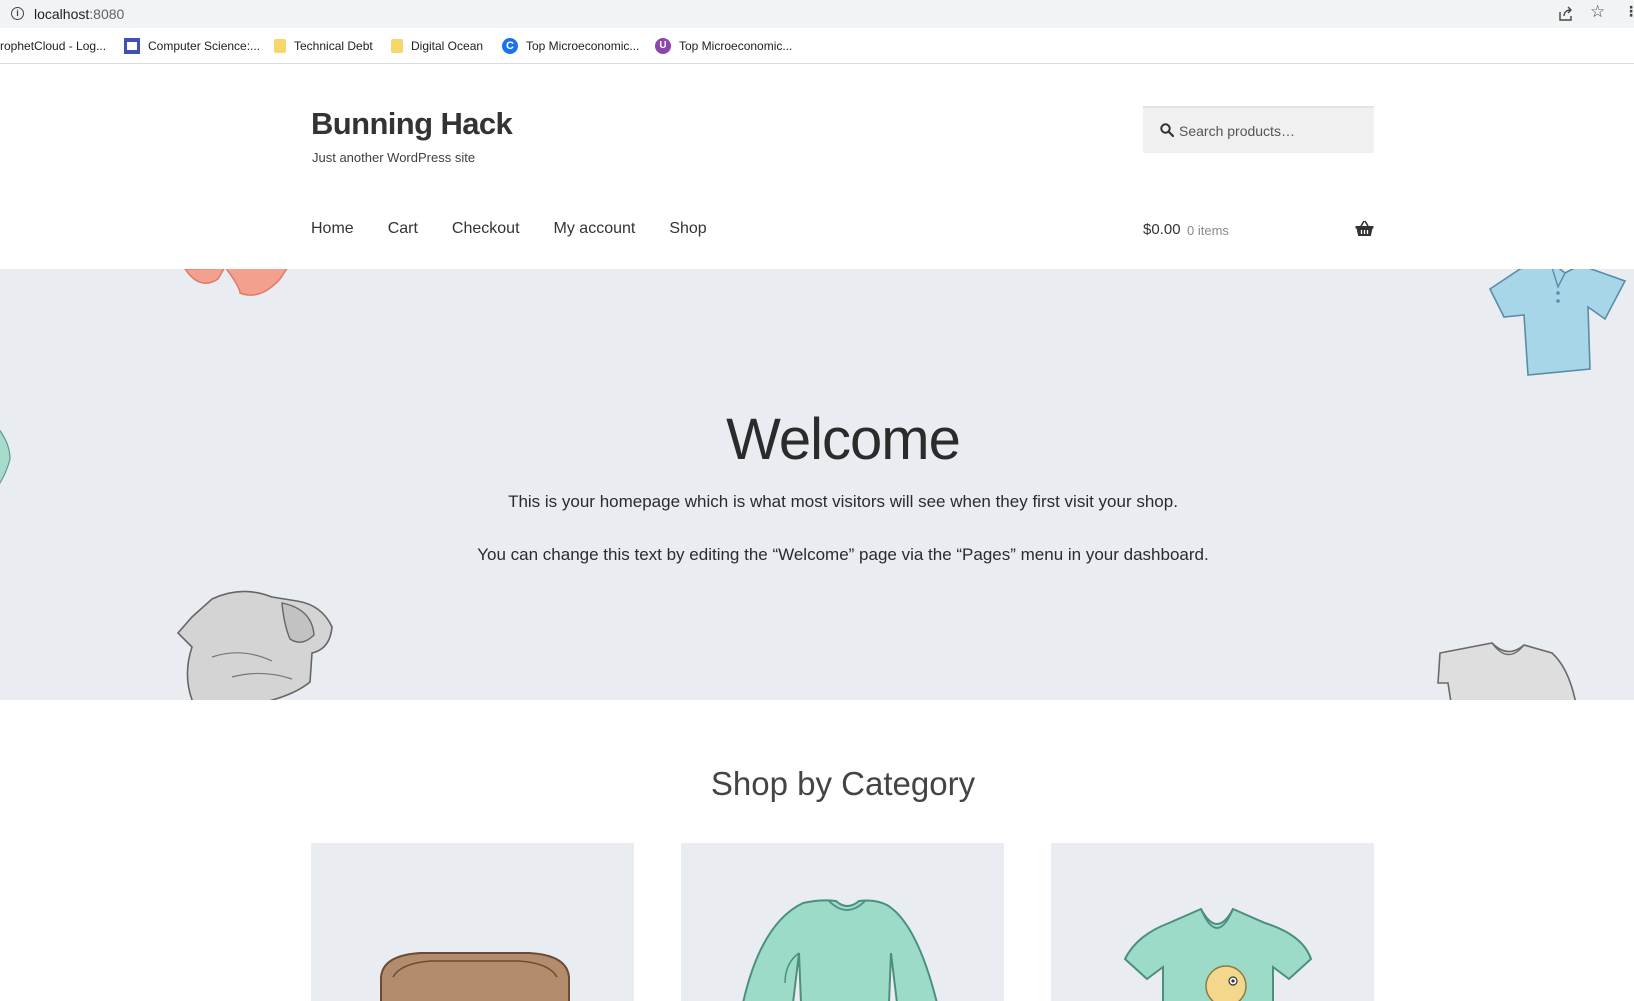 This screenshot has height=1001, width=1634. Describe the element at coordinates (107, 14) in the screenshot. I see `url-port: :8080` at that location.